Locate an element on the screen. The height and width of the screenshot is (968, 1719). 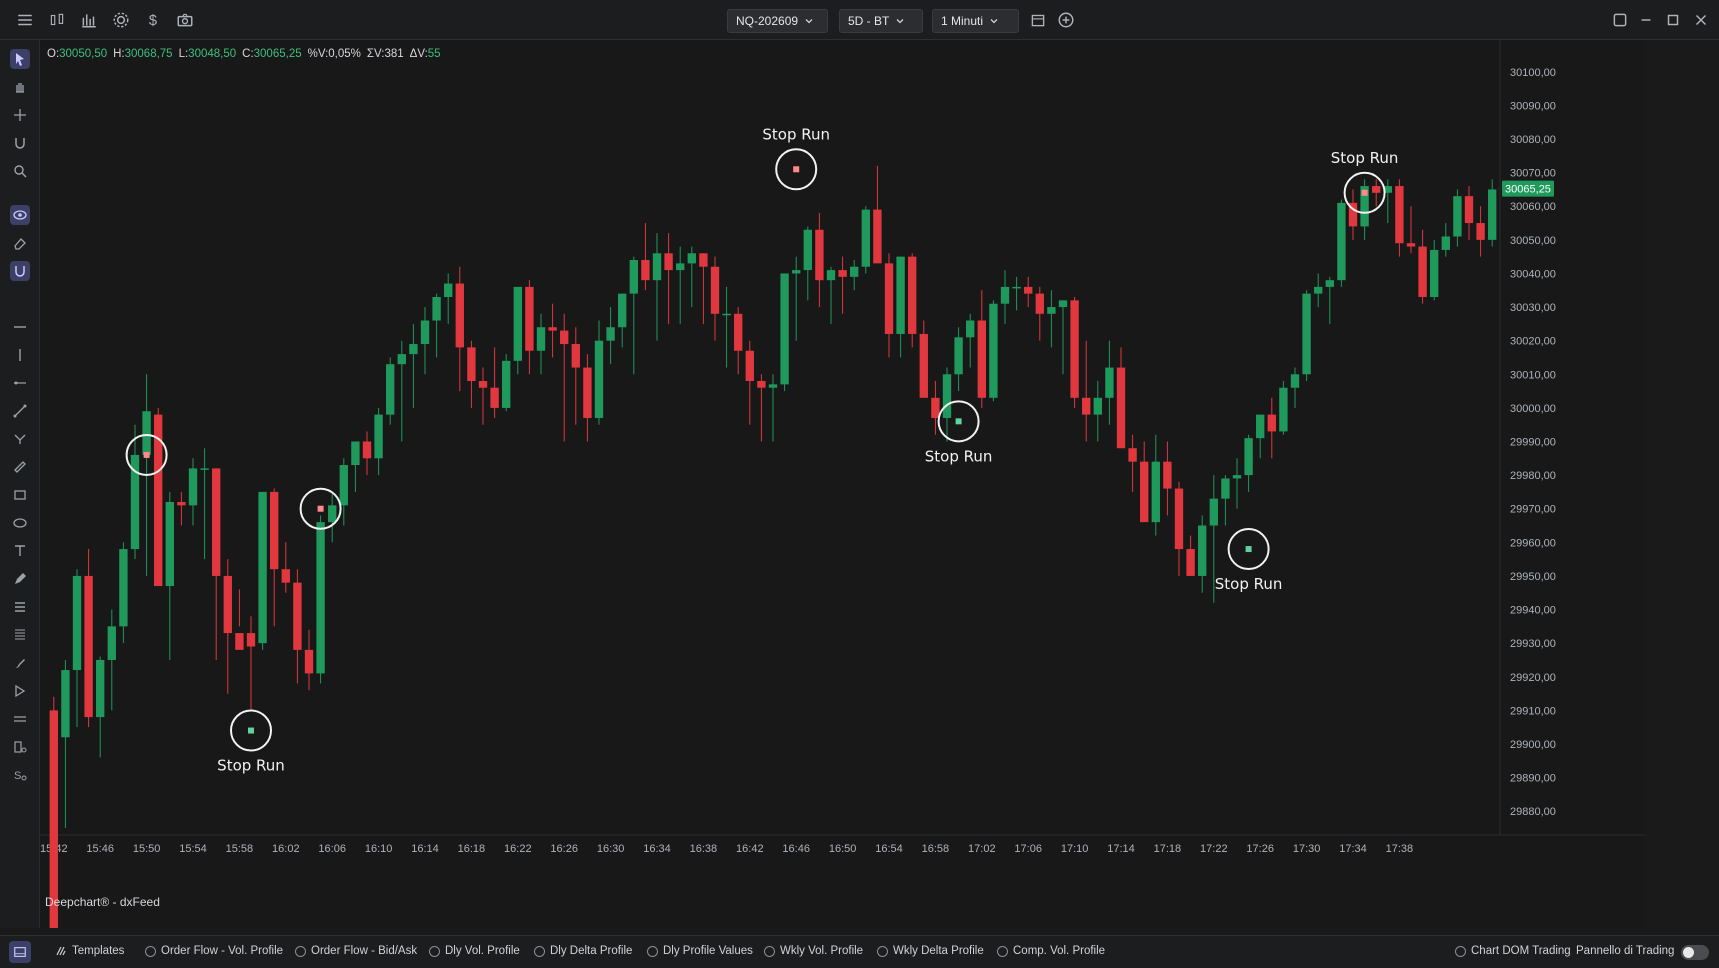
rectangle-icon is located at coordinates (20, 495).